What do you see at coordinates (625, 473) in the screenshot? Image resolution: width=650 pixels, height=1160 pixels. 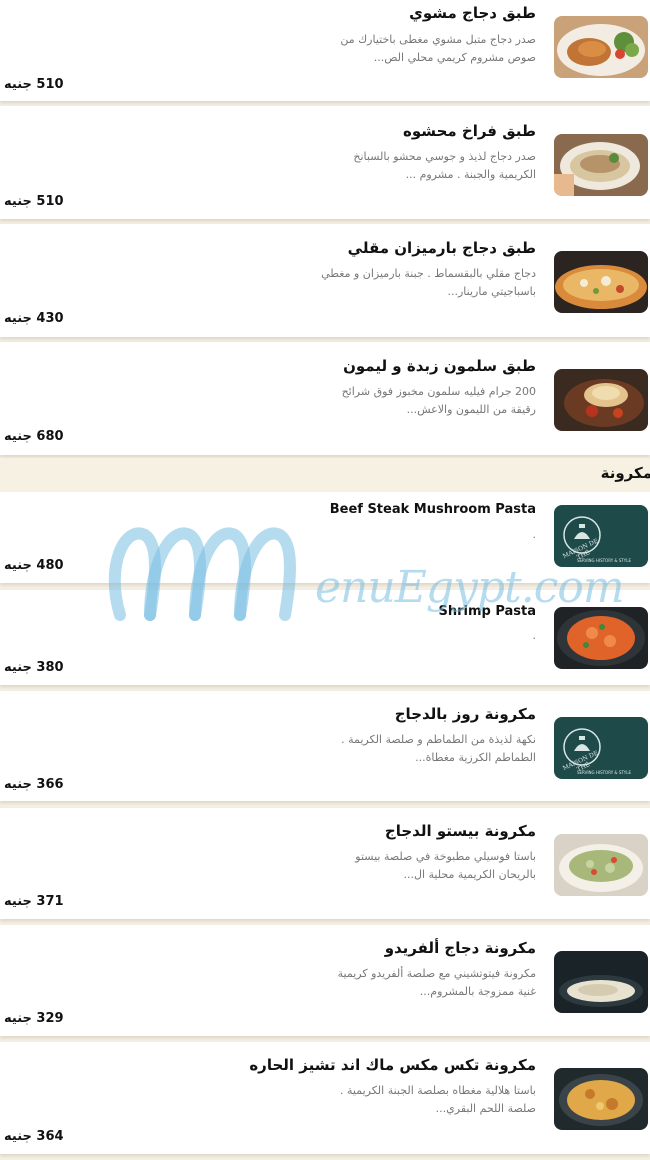 I see `section-title: مكرونة` at bounding box center [625, 473].